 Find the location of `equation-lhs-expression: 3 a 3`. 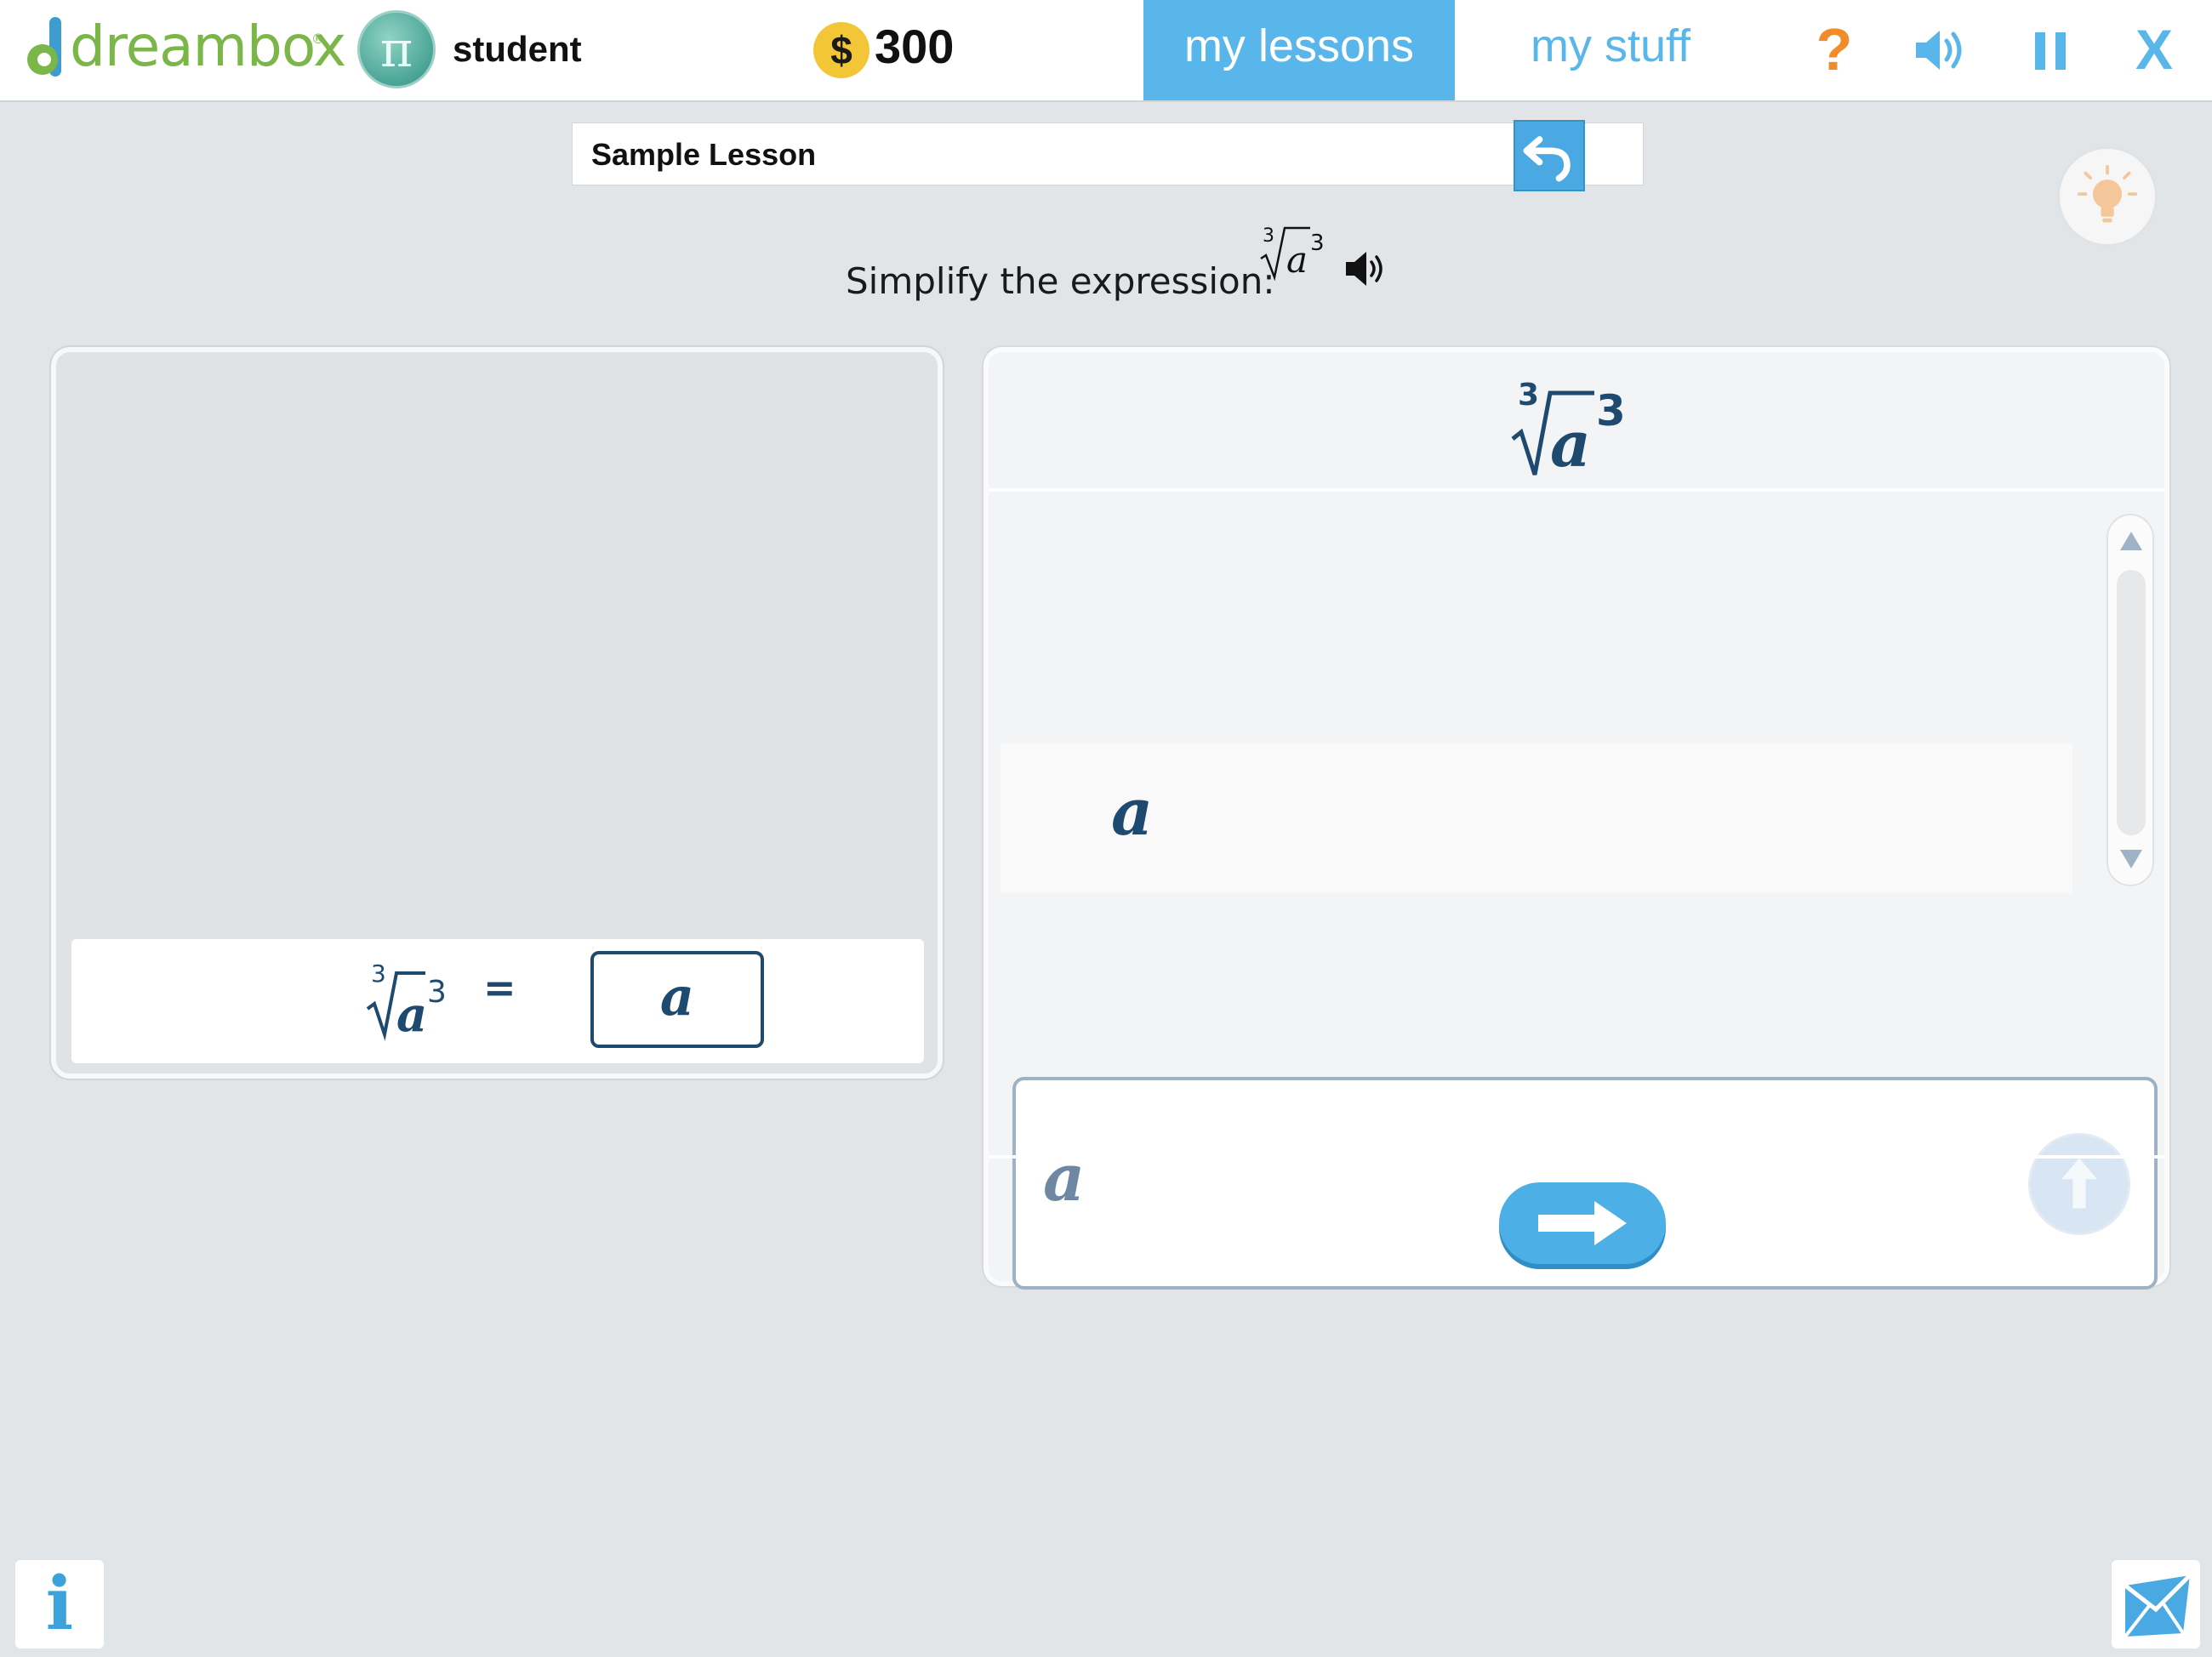

equation-lhs-expression: 3 a 3 is located at coordinates (406, 1000).